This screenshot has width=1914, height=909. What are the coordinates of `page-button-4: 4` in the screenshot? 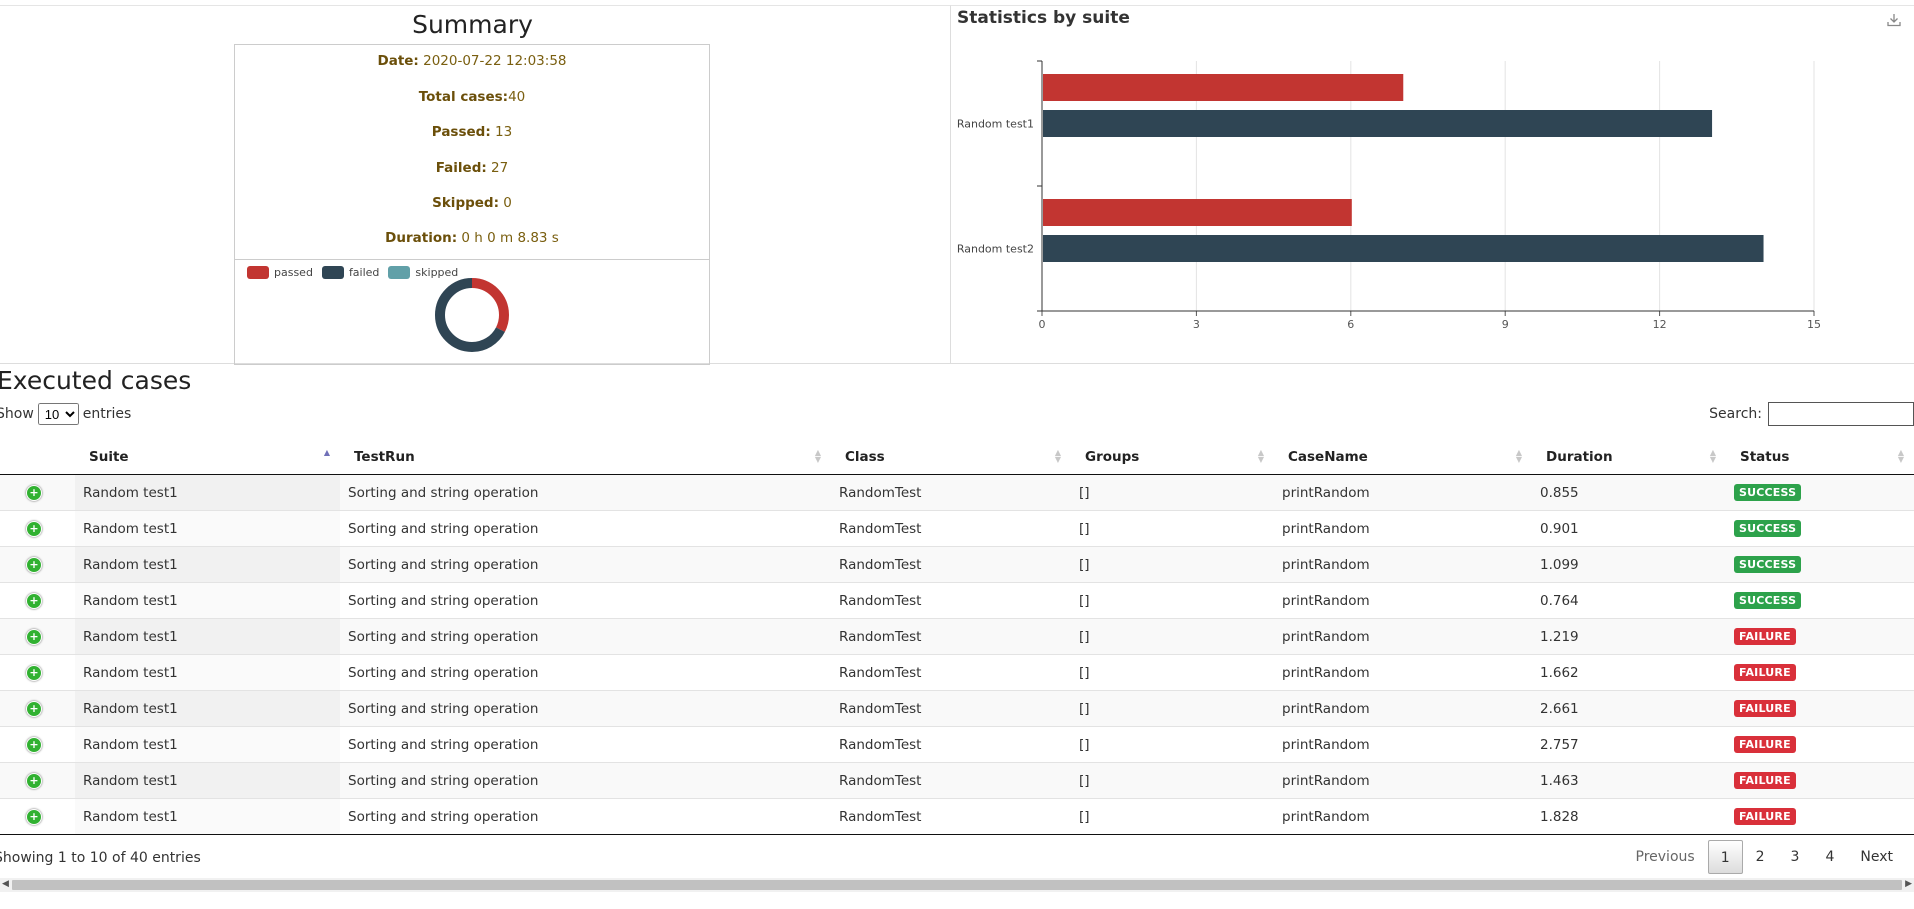 It's located at (1829, 857).